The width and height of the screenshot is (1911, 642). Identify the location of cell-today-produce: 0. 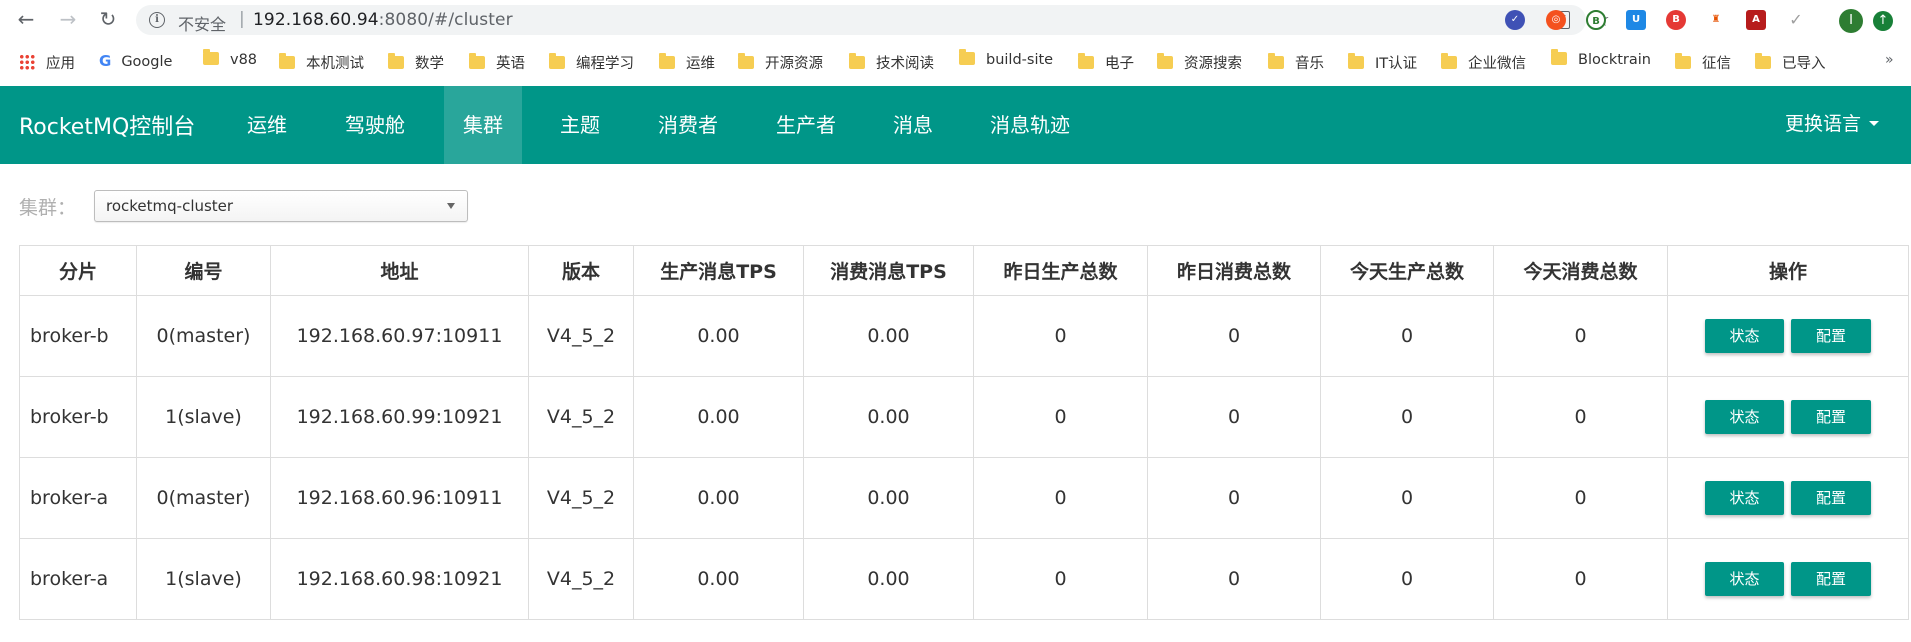
(1407, 336).